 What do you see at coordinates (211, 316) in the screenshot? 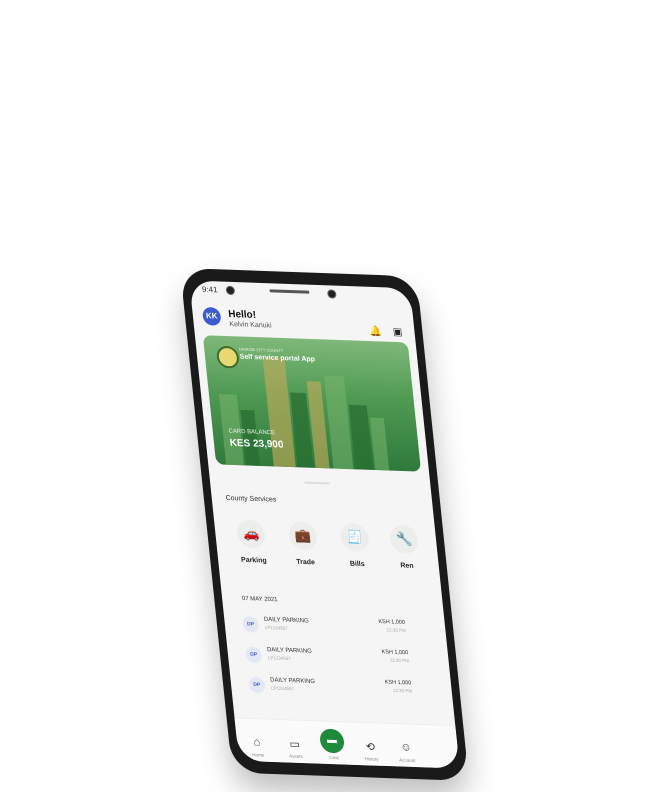
I see `avatar: KK` at bounding box center [211, 316].